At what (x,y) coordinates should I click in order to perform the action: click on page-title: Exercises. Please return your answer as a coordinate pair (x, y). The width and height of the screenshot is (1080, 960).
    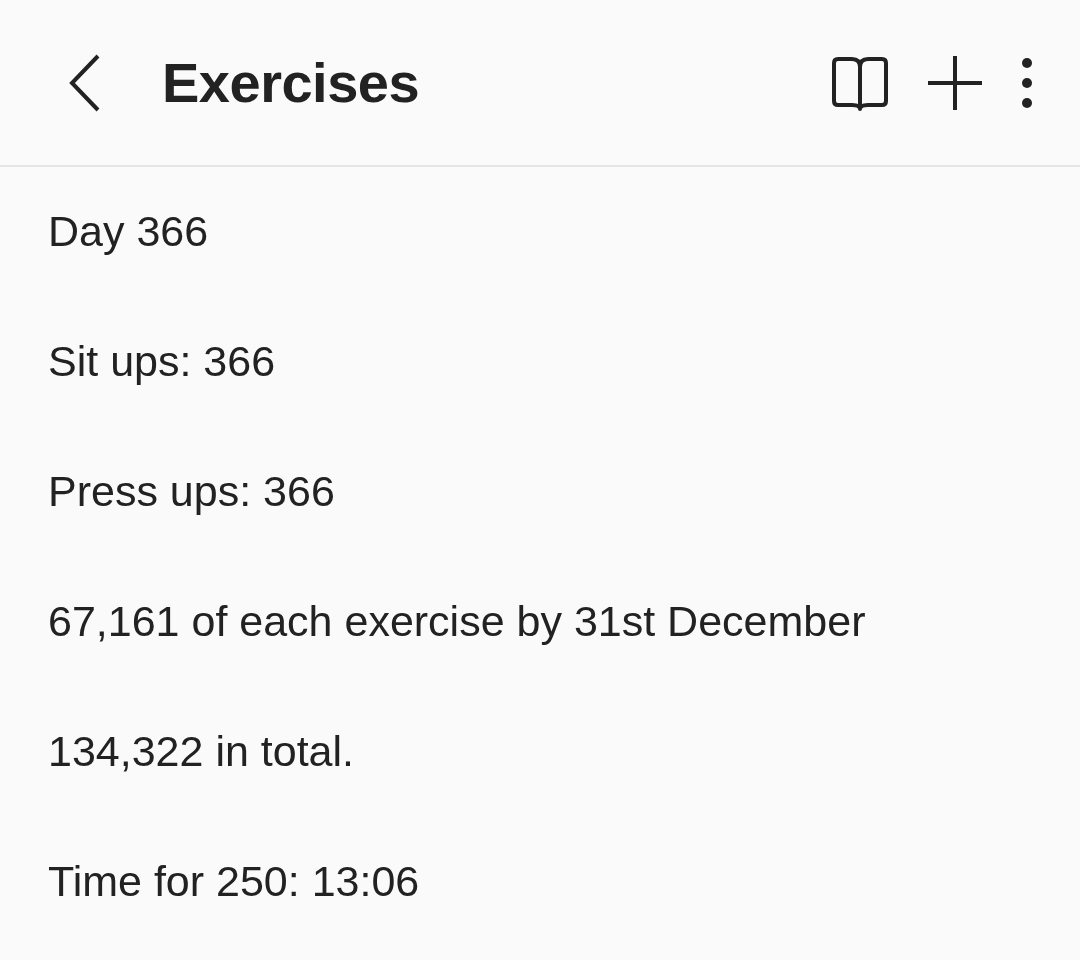
    Looking at the image, I should click on (291, 82).